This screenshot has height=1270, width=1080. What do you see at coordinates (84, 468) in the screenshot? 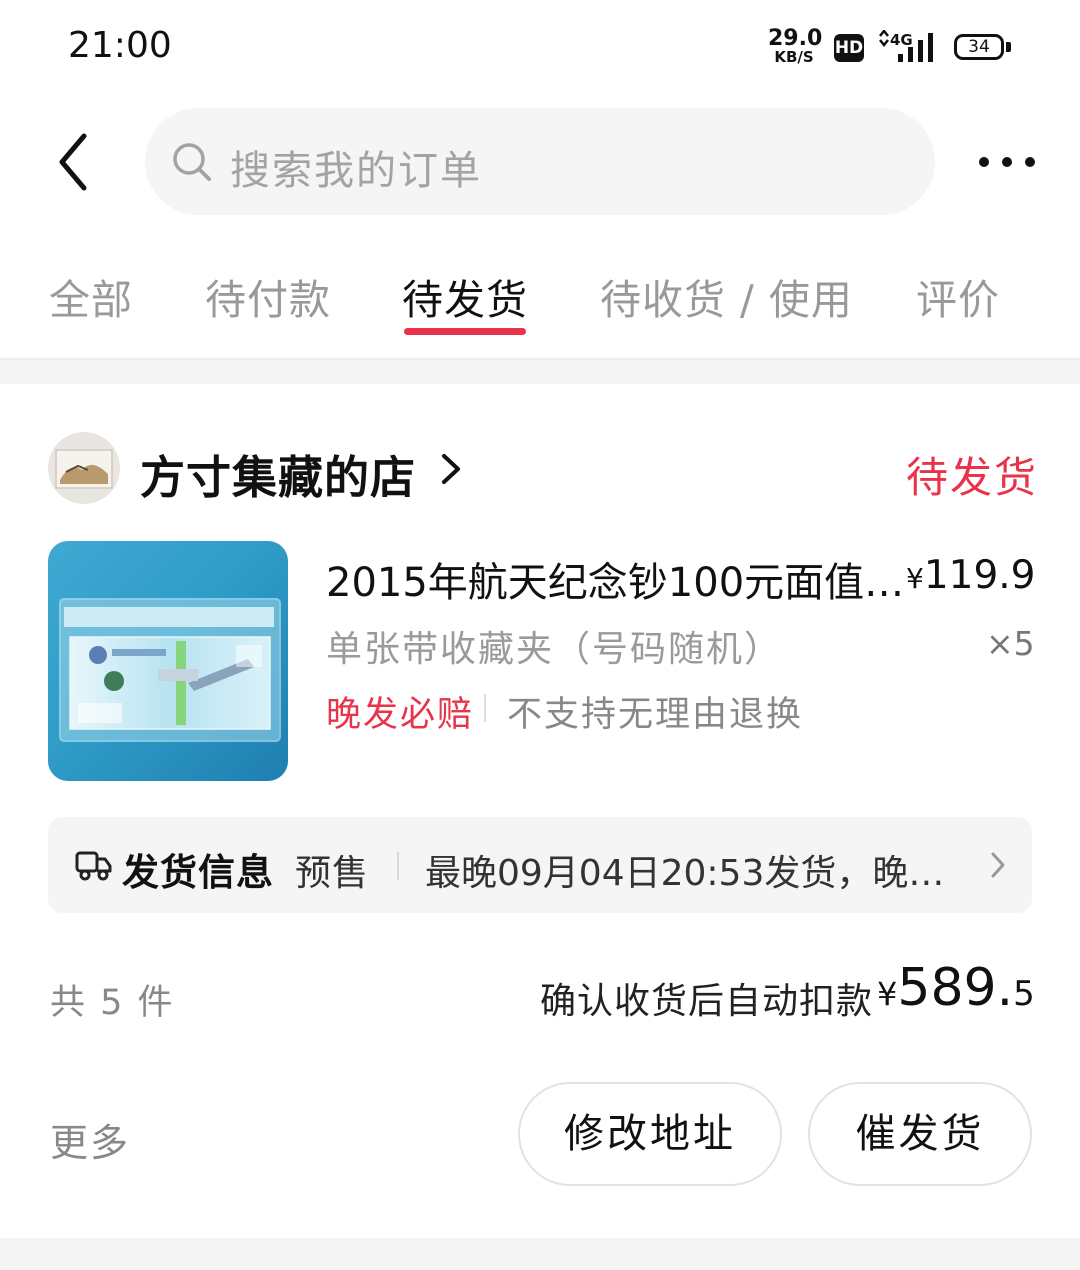
I see `shop-avatar` at bounding box center [84, 468].